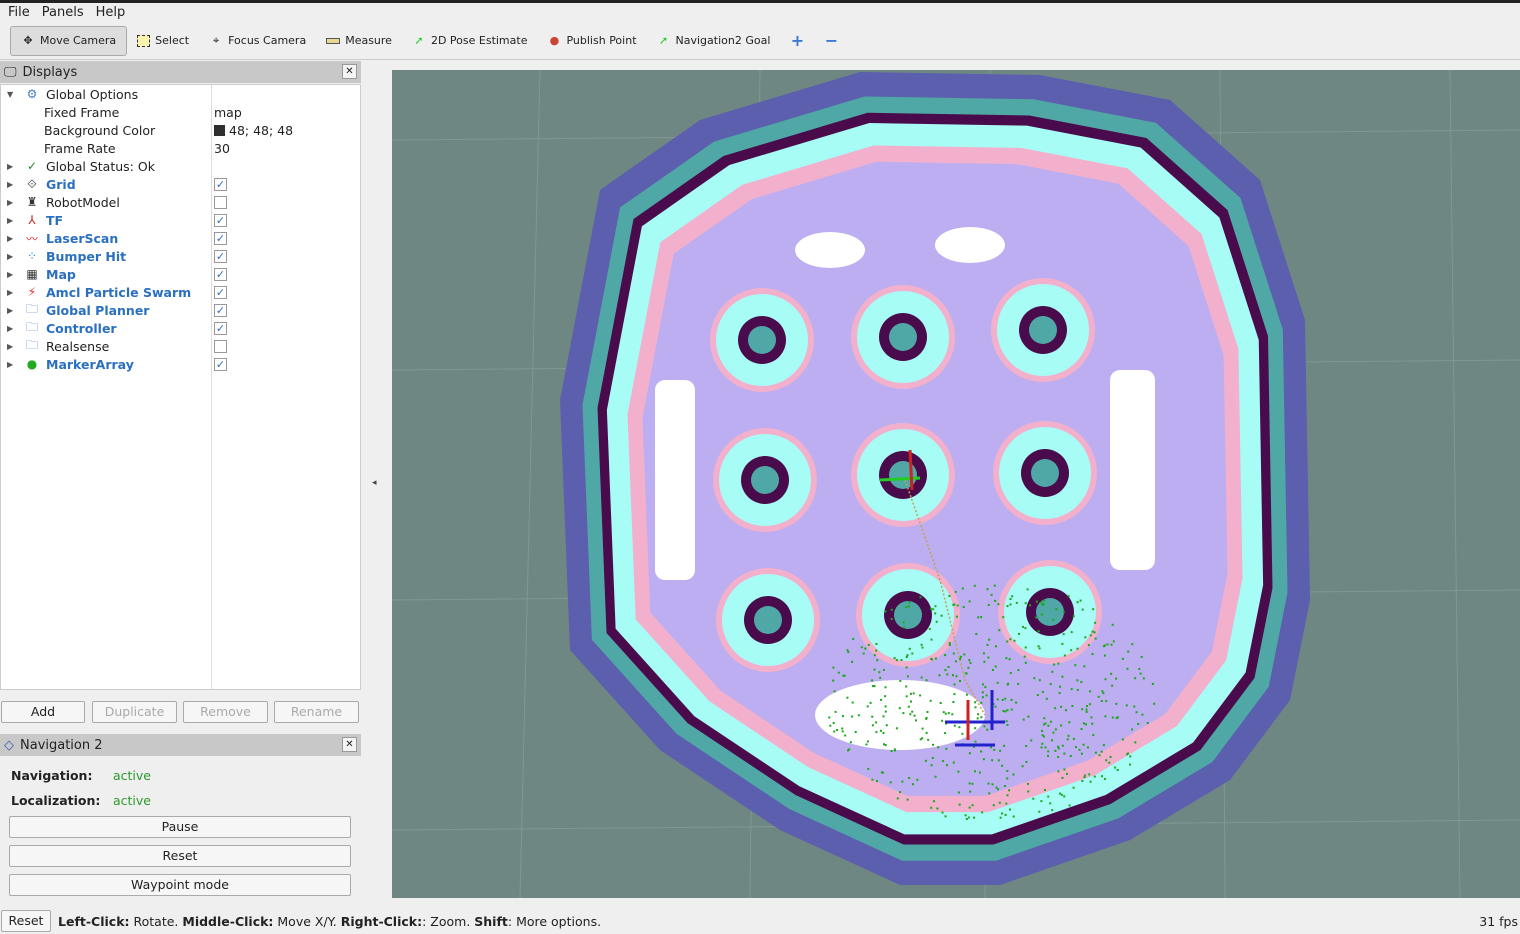 The image size is (1520, 934). I want to click on tf-axes-icon: ⅄, so click(32, 220).